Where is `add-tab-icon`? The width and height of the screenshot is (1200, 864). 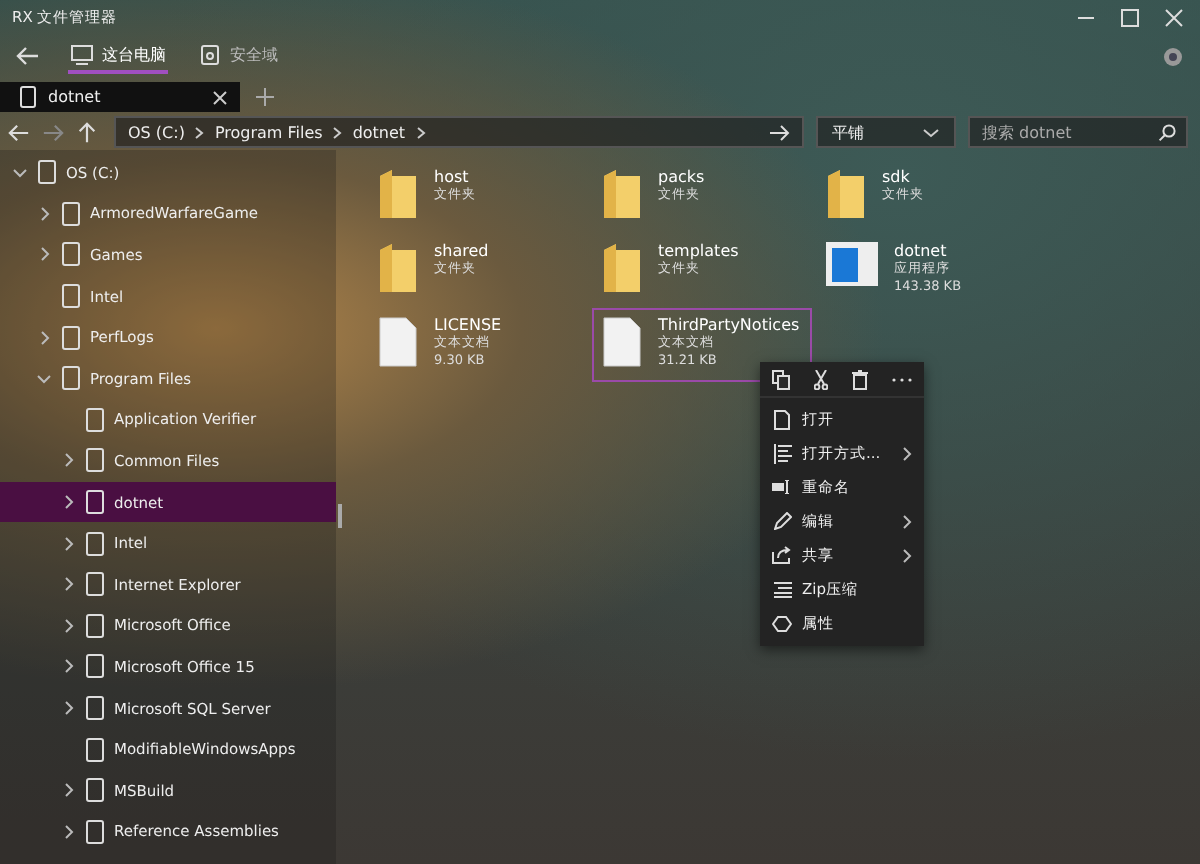 add-tab-icon is located at coordinates (265, 97).